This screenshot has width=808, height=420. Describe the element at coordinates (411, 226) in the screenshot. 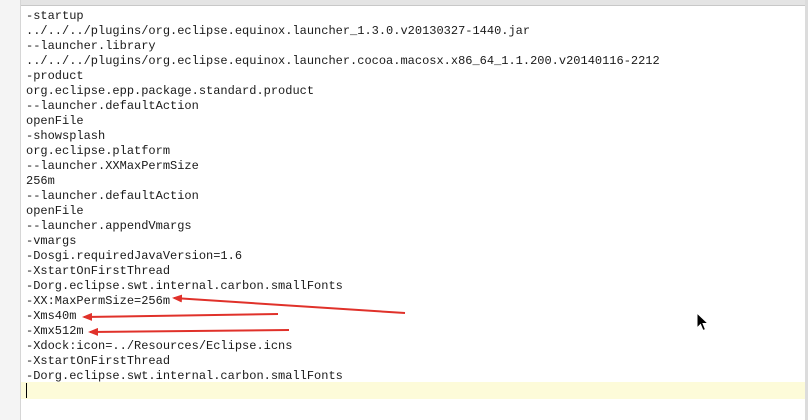

I see `editor-line: --launcher.appendVmargs` at that location.